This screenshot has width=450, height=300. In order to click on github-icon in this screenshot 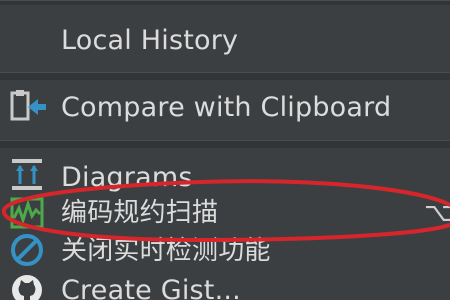, I will do `click(28, 285)`.